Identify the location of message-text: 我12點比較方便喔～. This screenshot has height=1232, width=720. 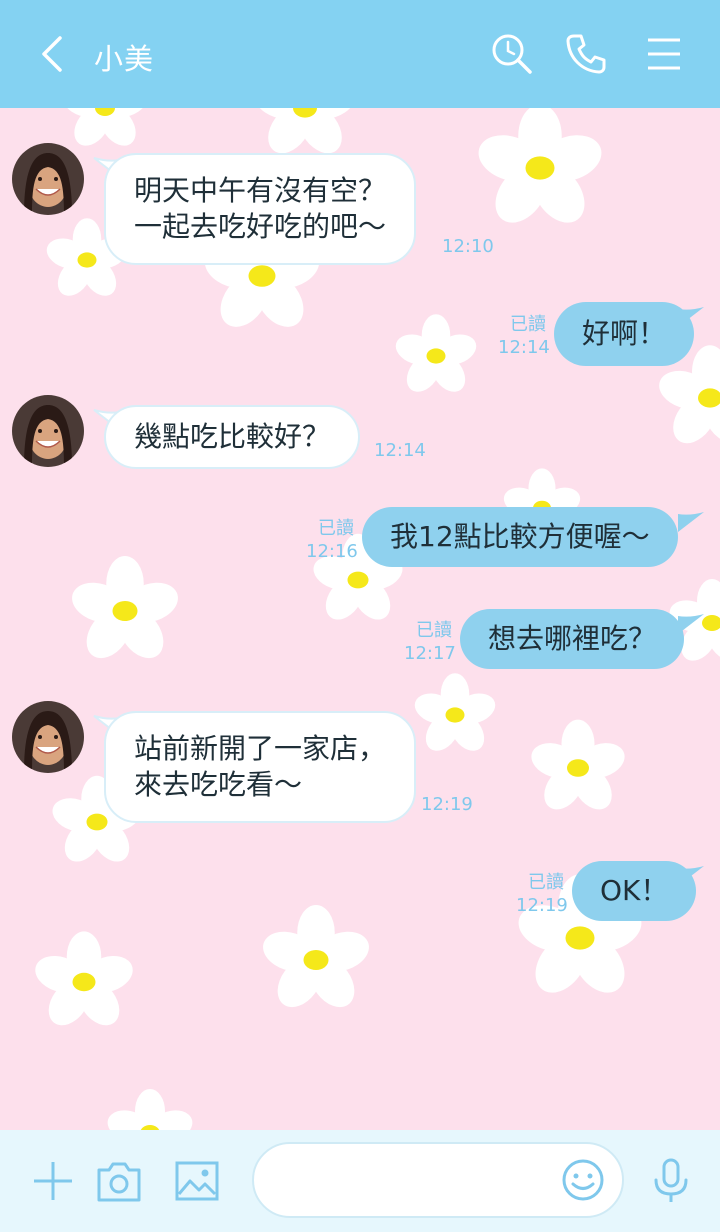
(520, 536).